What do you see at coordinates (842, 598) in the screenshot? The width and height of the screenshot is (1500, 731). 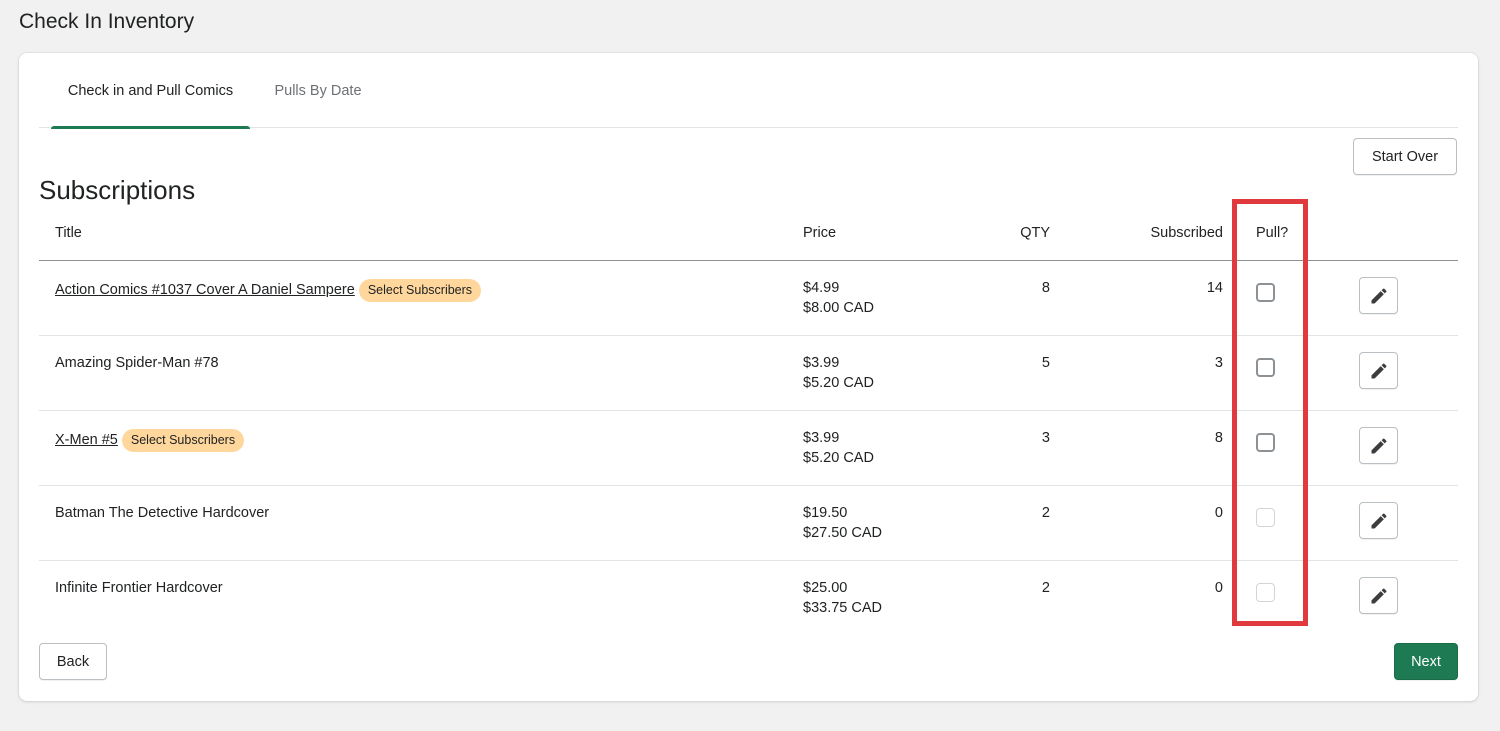 I see `price-cell: $25.00 $33.75 CAD` at bounding box center [842, 598].